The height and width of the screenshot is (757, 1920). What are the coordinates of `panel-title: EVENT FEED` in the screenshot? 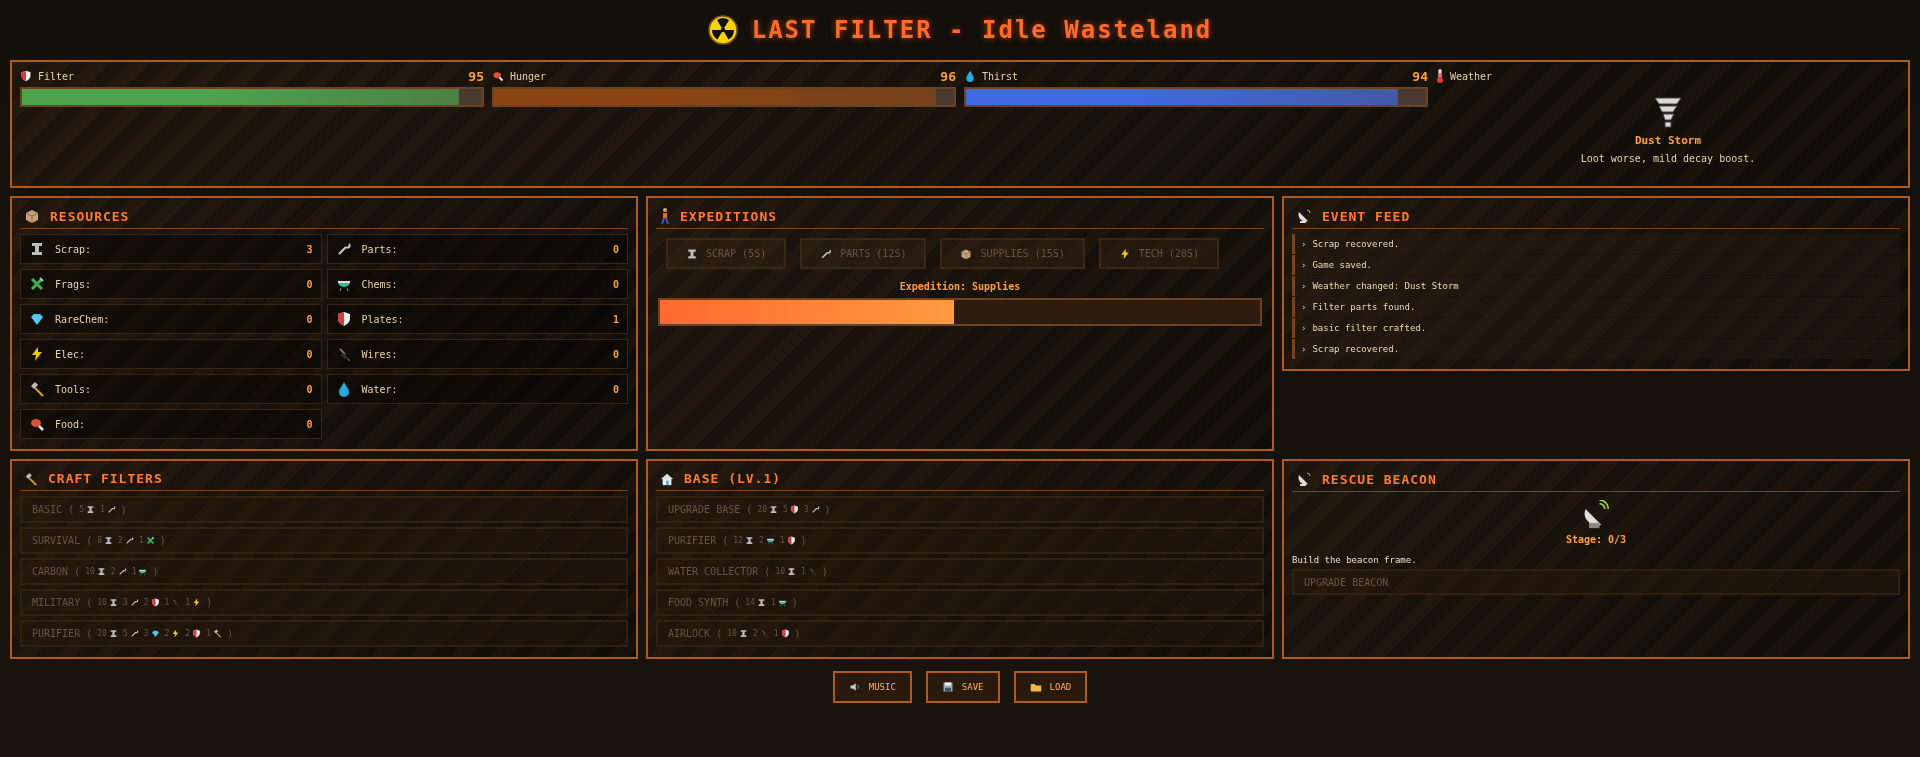 It's located at (1366, 216).